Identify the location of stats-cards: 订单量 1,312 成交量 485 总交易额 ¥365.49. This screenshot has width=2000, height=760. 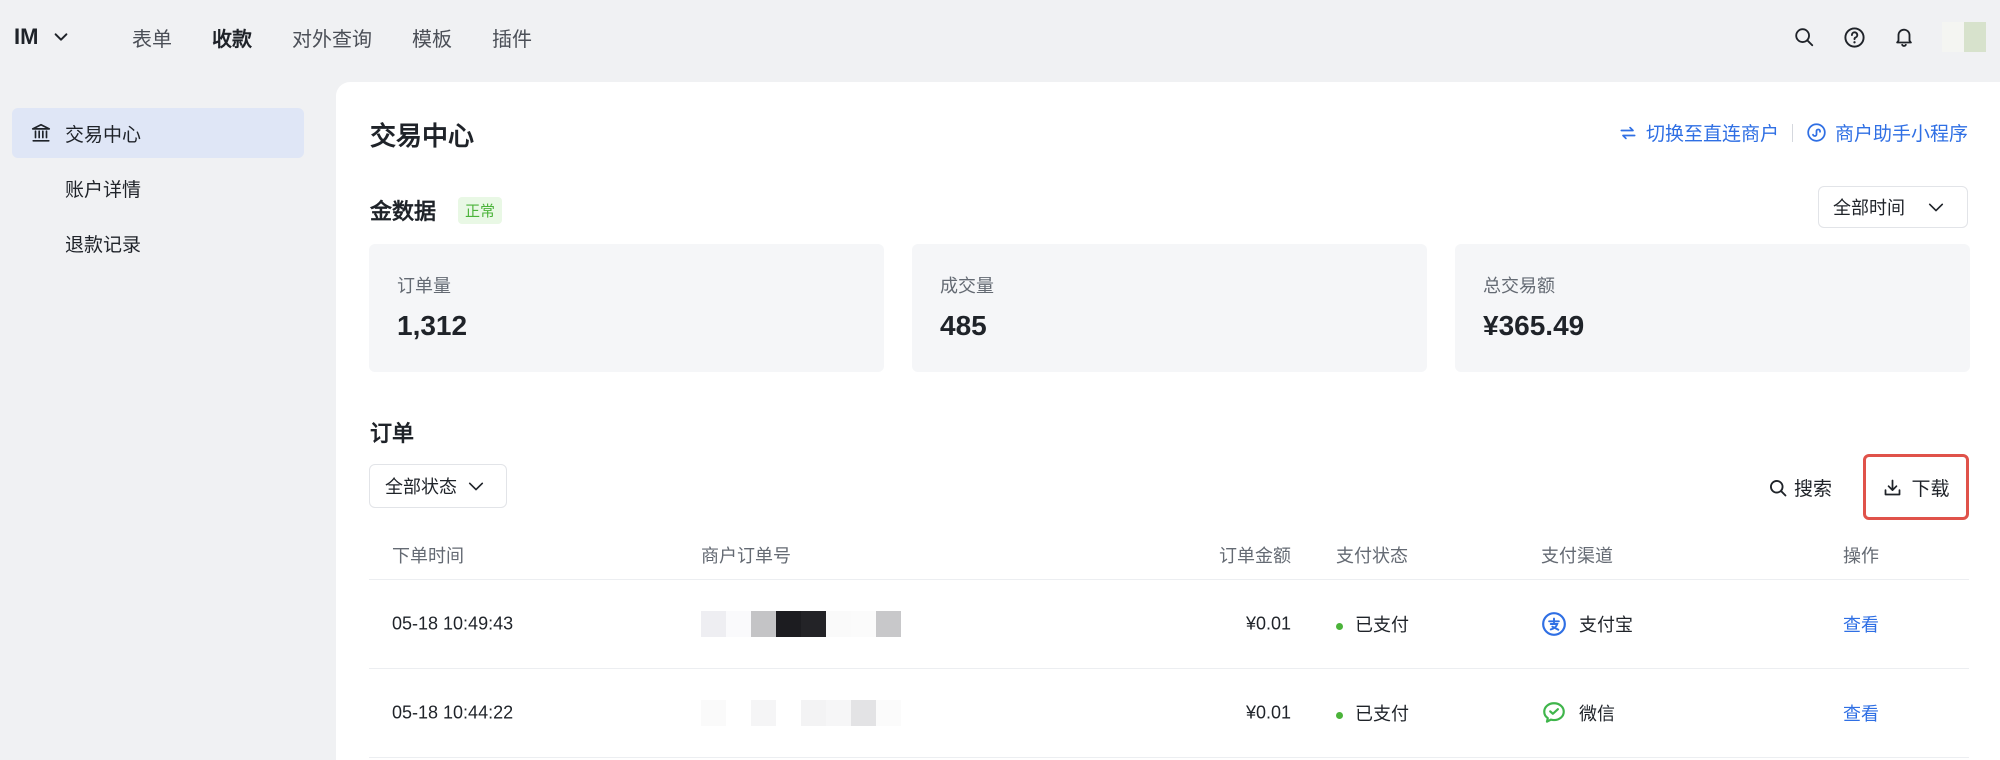
(1169, 308).